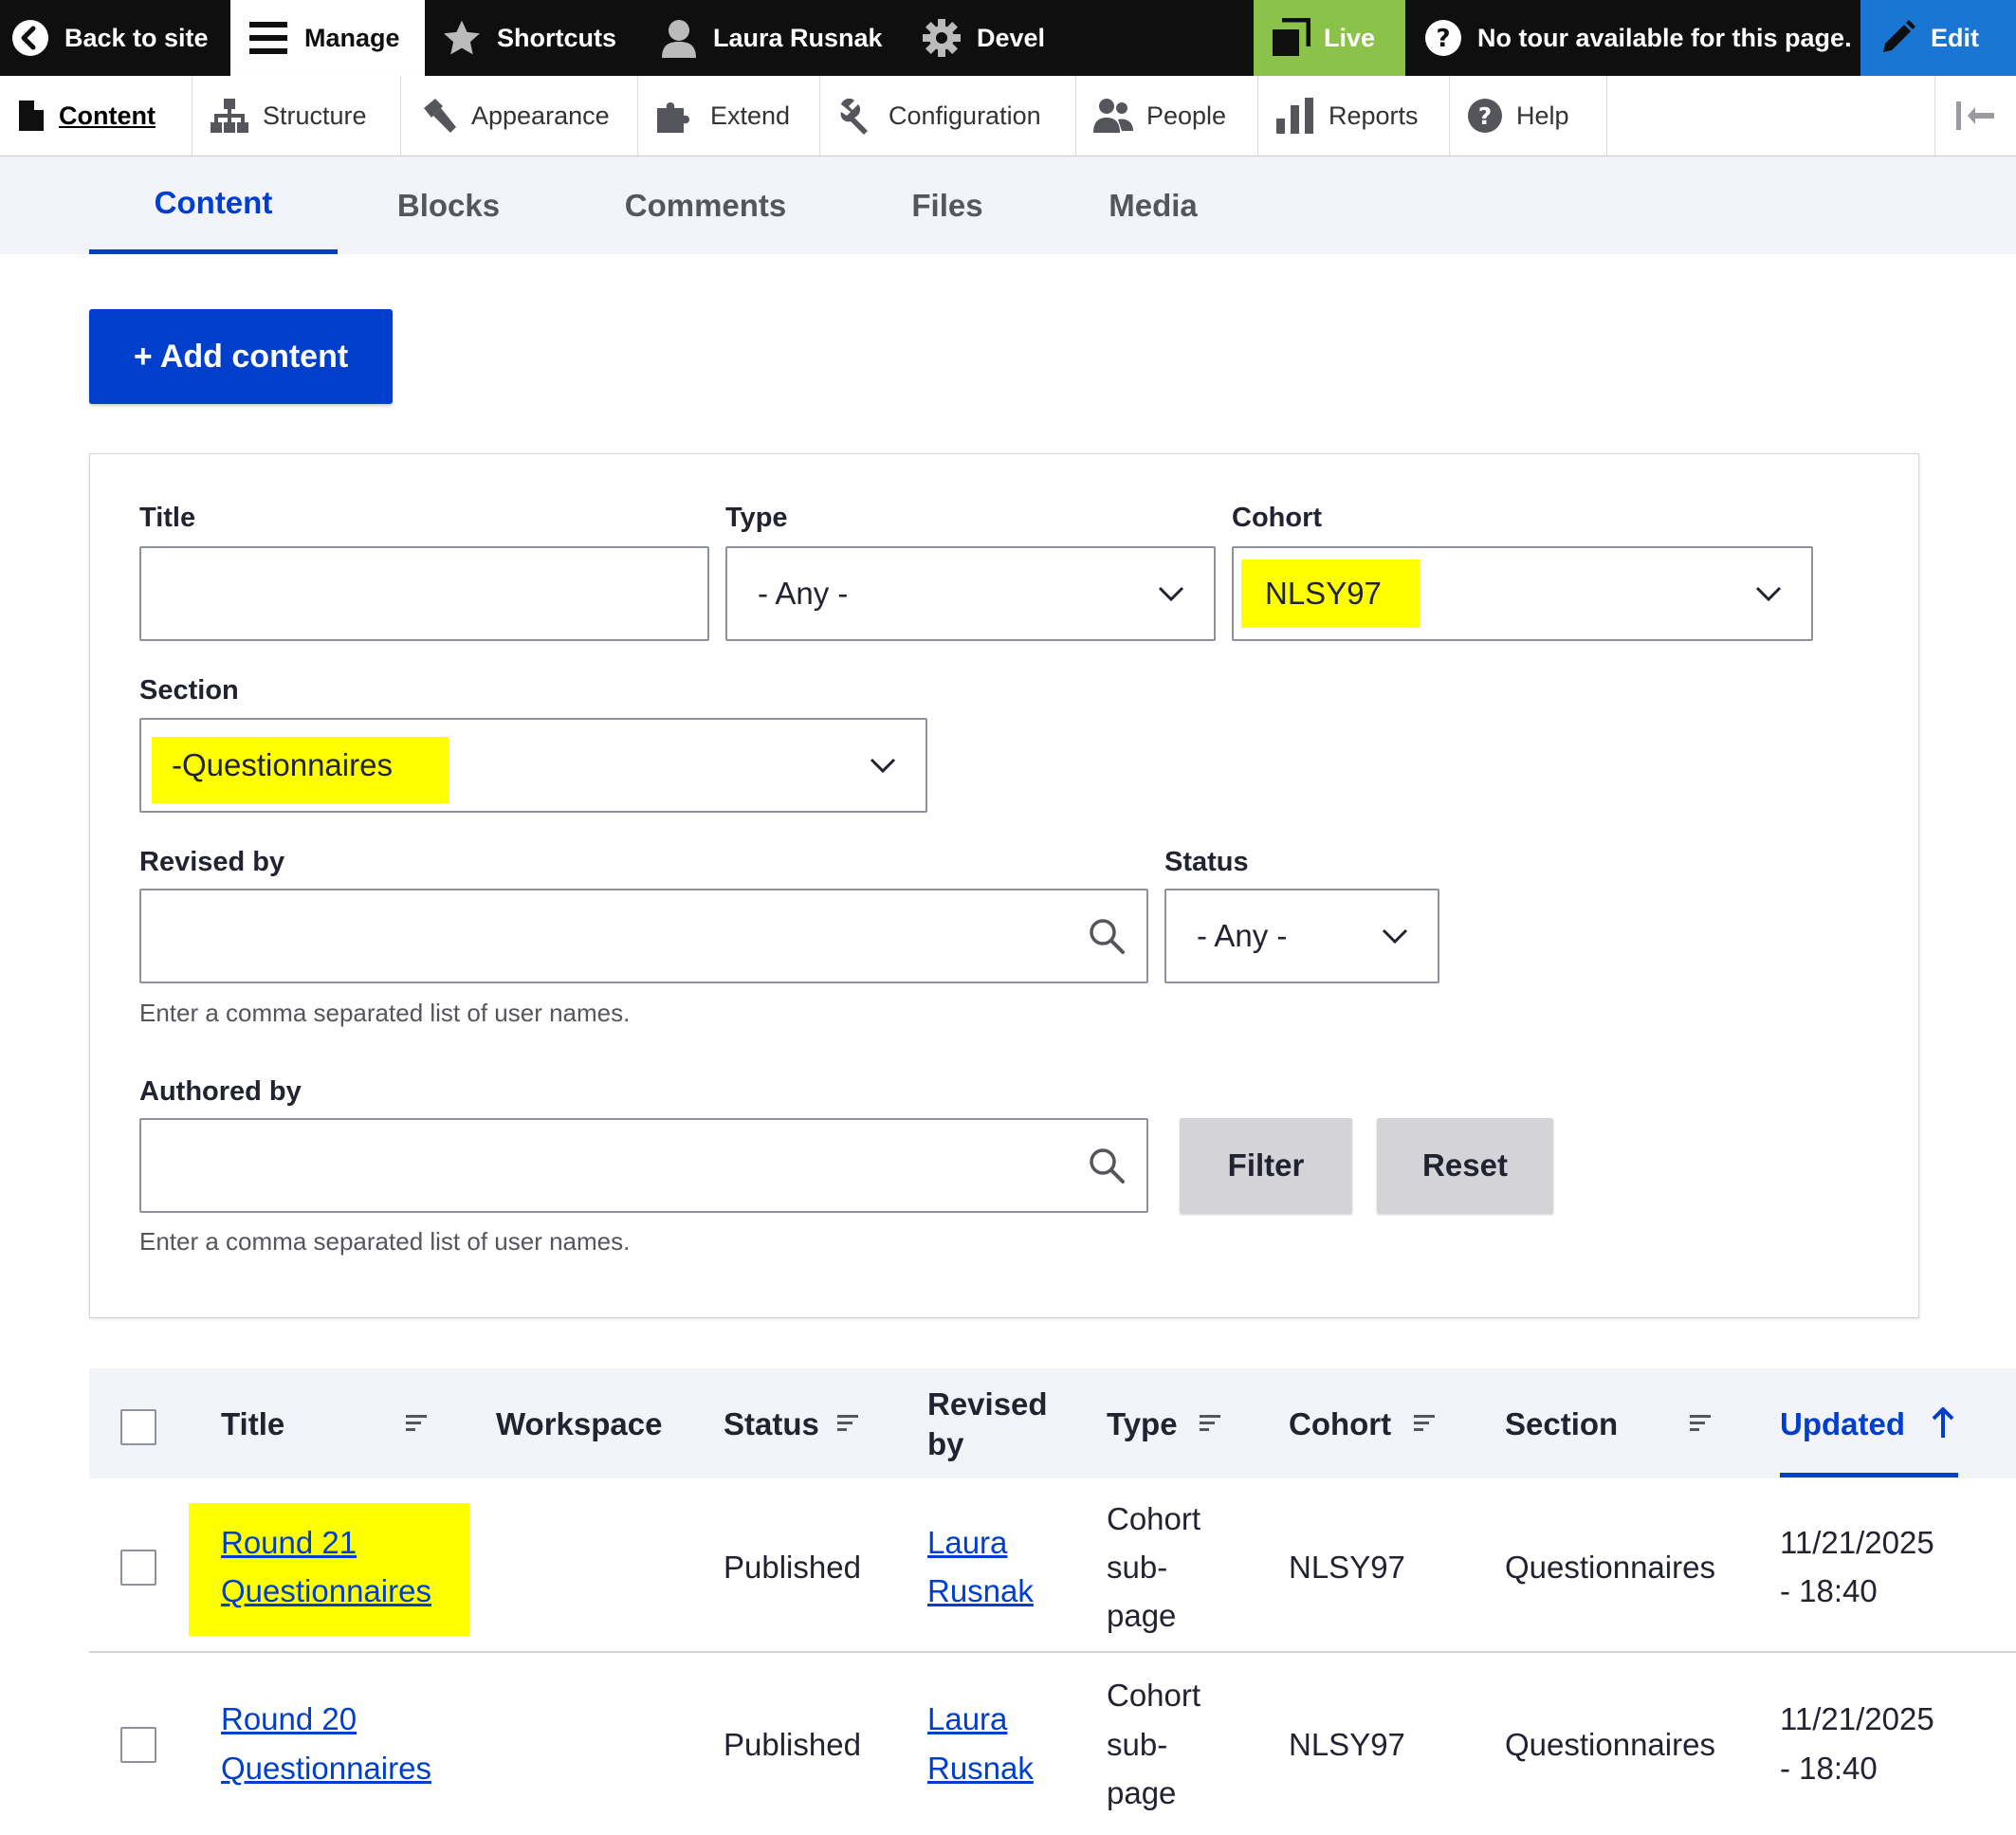  What do you see at coordinates (107, 115) in the screenshot?
I see `tray-label-content: Content` at bounding box center [107, 115].